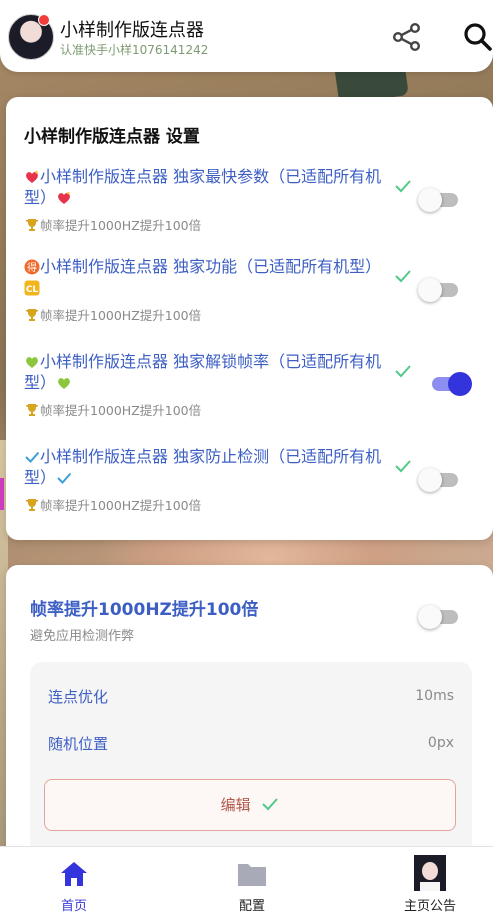 Image resolution: width=493 pixels, height=914 pixels. I want to click on cl-badge-icon: CL, so click(32, 288).